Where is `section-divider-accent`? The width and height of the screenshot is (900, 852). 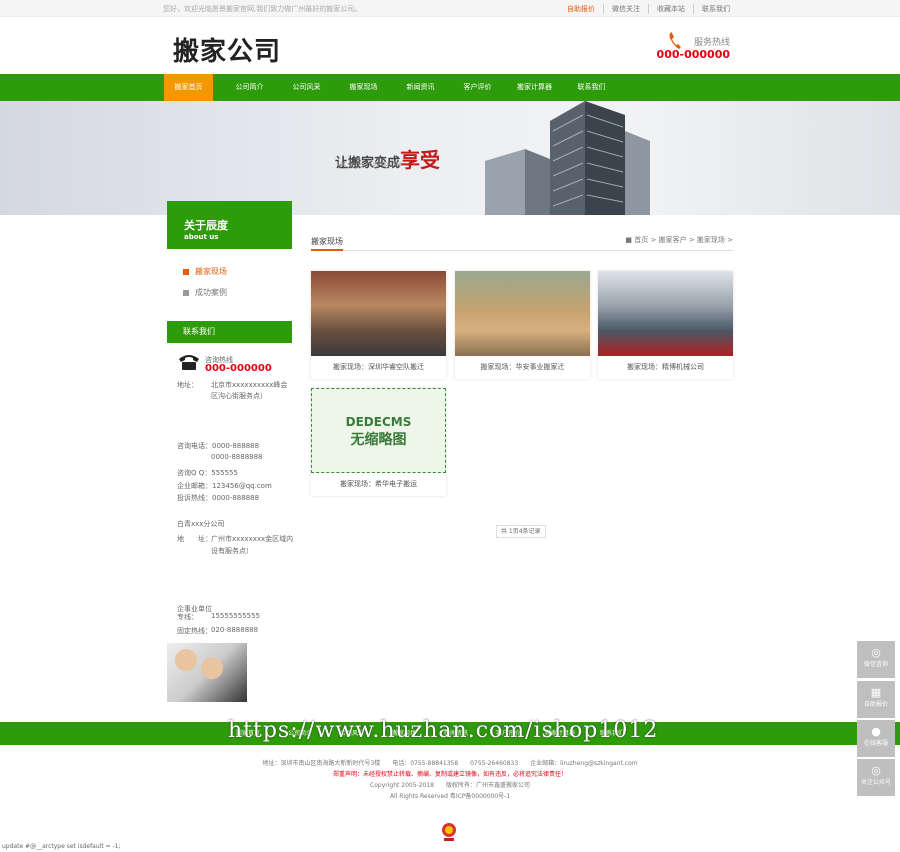 section-divider-accent is located at coordinates (327, 250).